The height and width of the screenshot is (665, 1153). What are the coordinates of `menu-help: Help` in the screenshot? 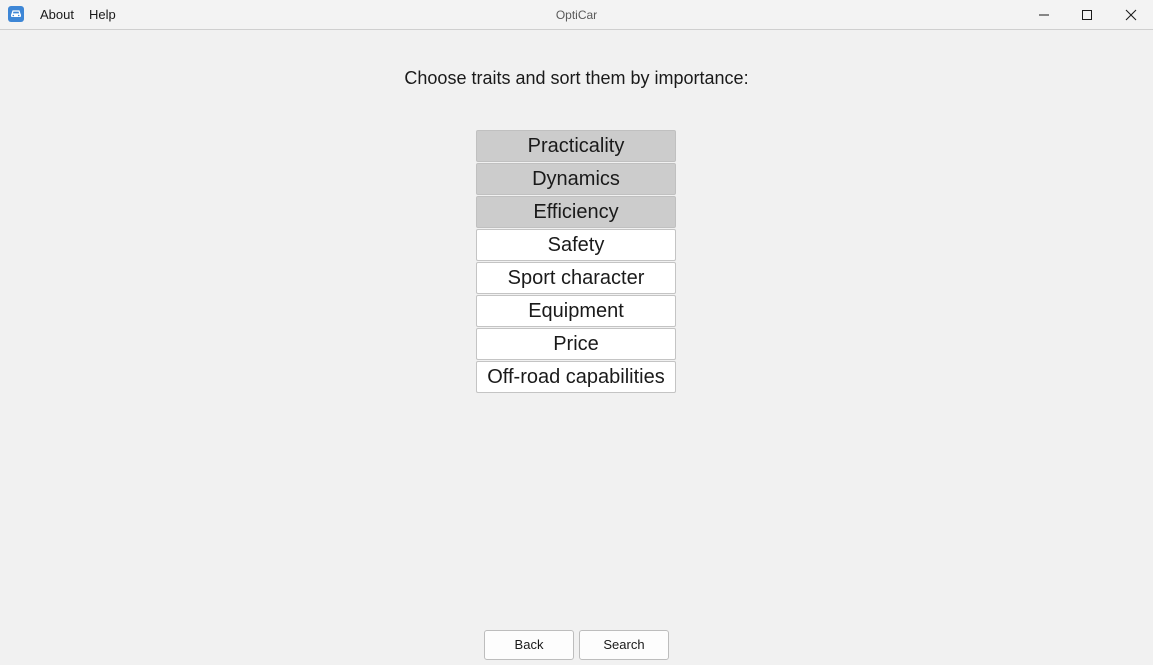 It's located at (102, 14).